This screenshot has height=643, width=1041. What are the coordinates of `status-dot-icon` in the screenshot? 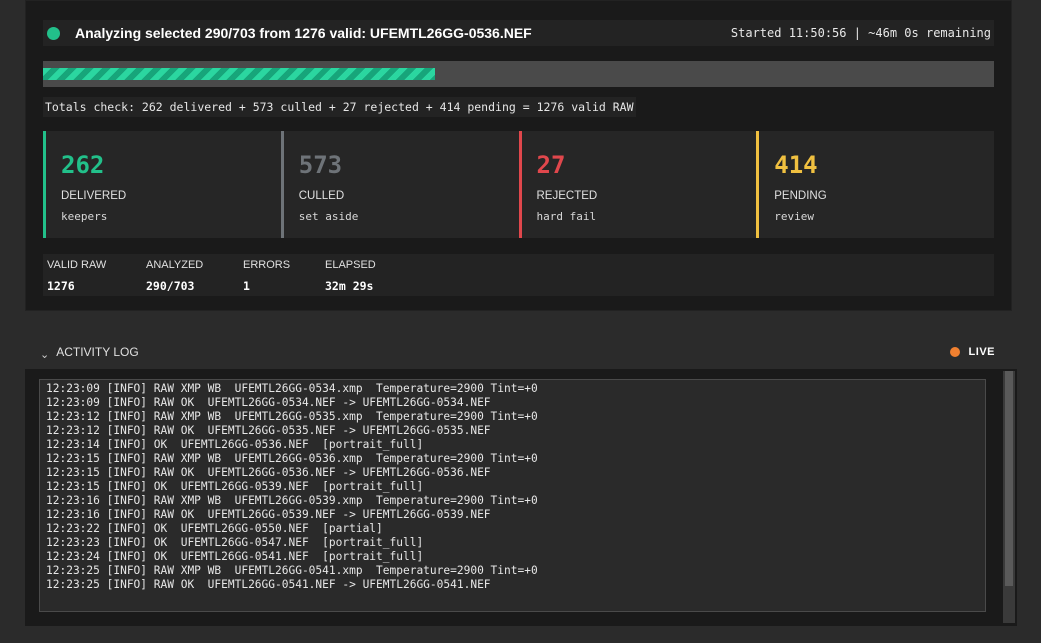 It's located at (53, 33).